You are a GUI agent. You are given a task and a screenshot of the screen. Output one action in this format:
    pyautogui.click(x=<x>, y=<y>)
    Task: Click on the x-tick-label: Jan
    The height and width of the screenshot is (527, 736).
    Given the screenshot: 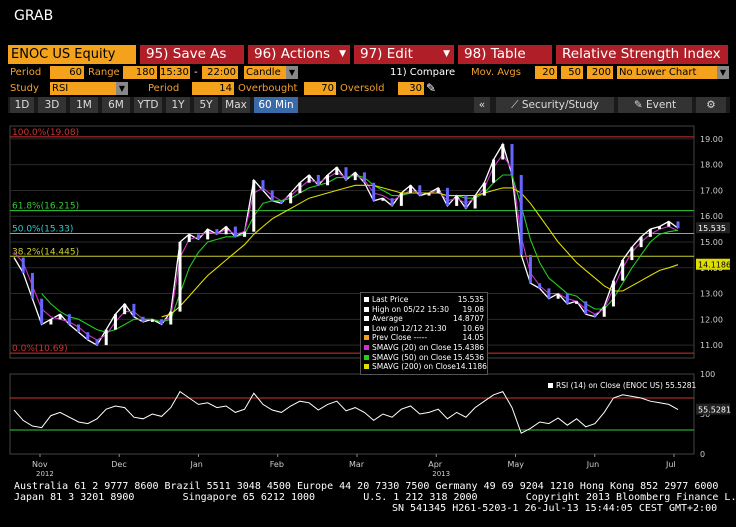 What is the action you would take?
    pyautogui.click(x=196, y=464)
    